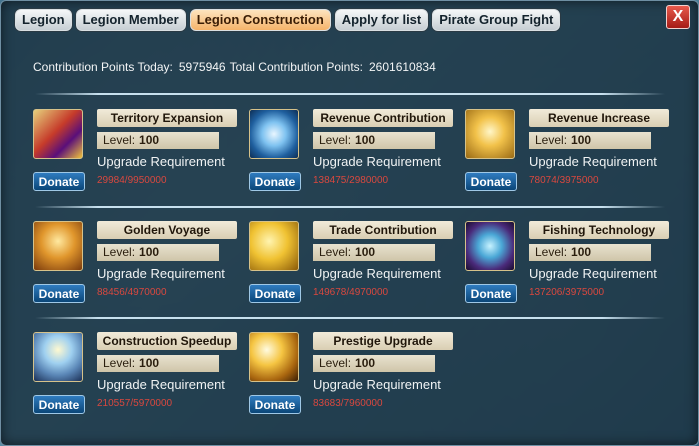 The width and height of the screenshot is (699, 446). I want to click on close-icon: X, so click(678, 16).